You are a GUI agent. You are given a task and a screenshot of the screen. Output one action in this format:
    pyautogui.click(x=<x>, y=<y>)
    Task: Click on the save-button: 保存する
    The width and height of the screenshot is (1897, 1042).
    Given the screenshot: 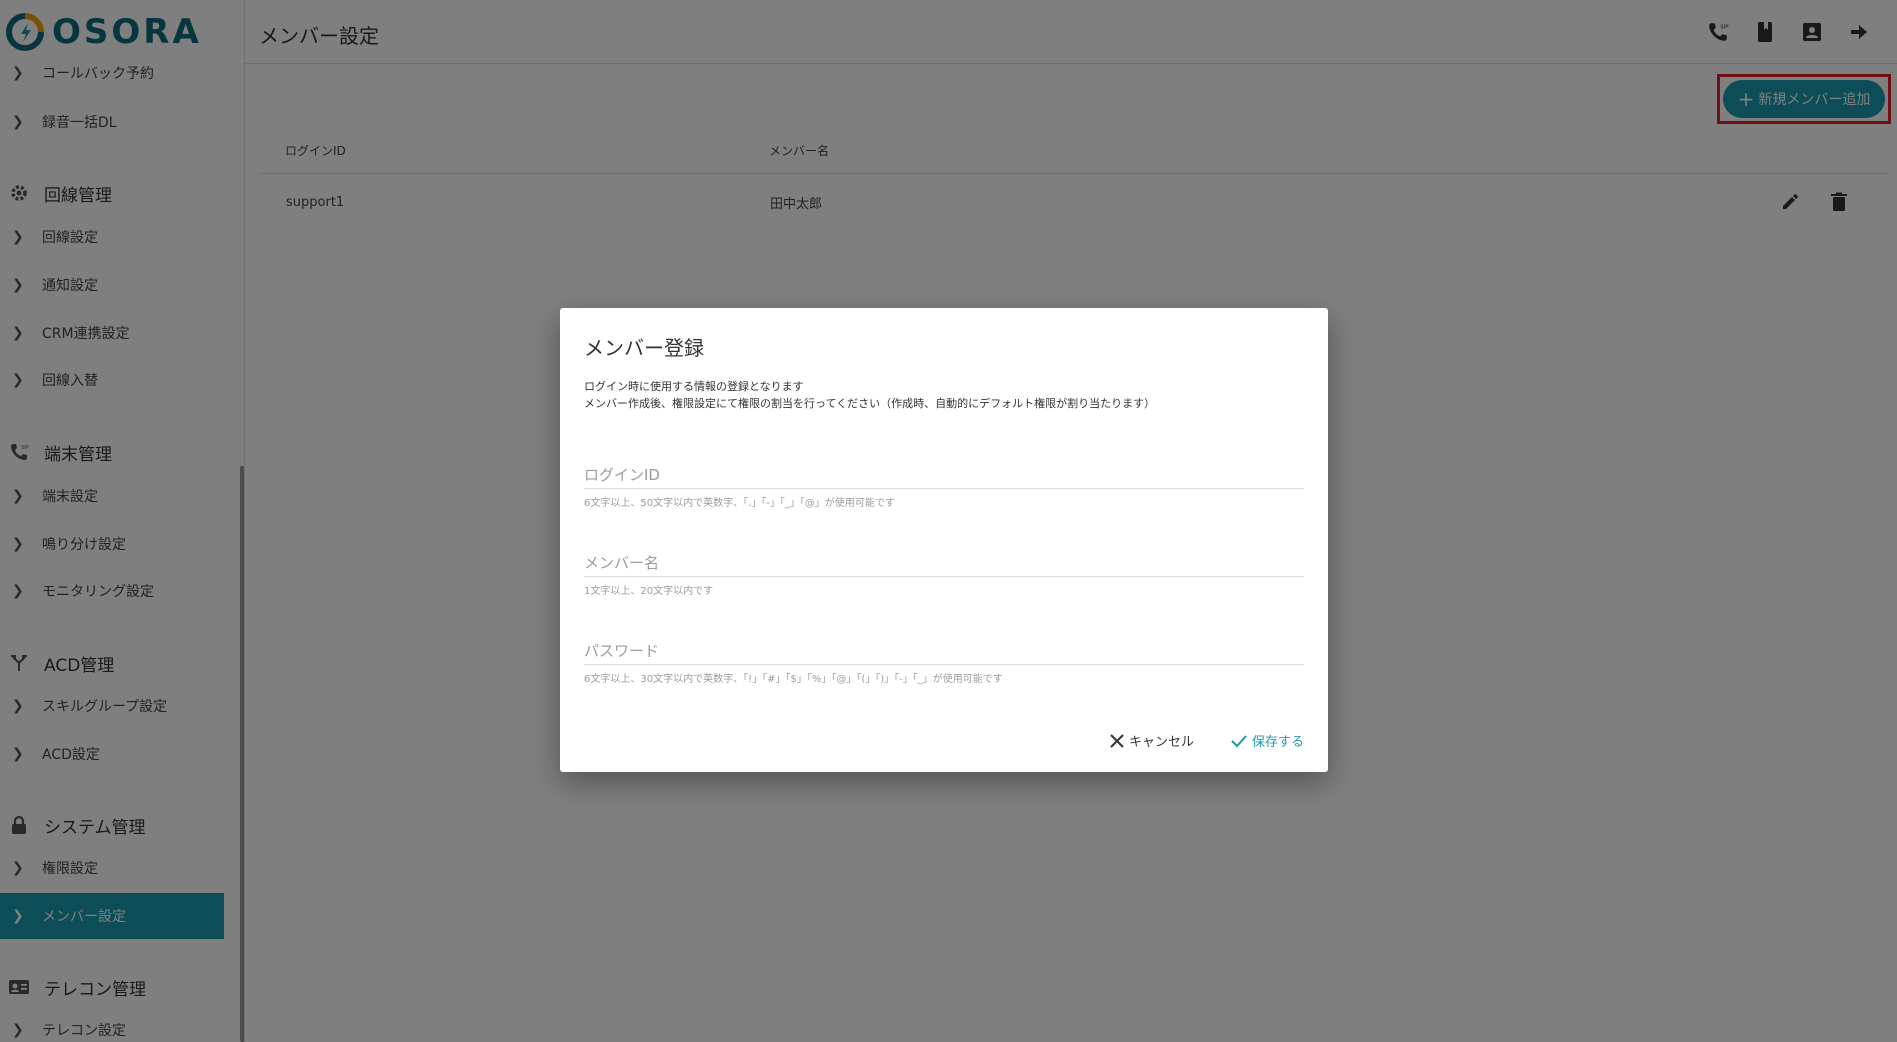 What is the action you would take?
    pyautogui.click(x=1267, y=740)
    